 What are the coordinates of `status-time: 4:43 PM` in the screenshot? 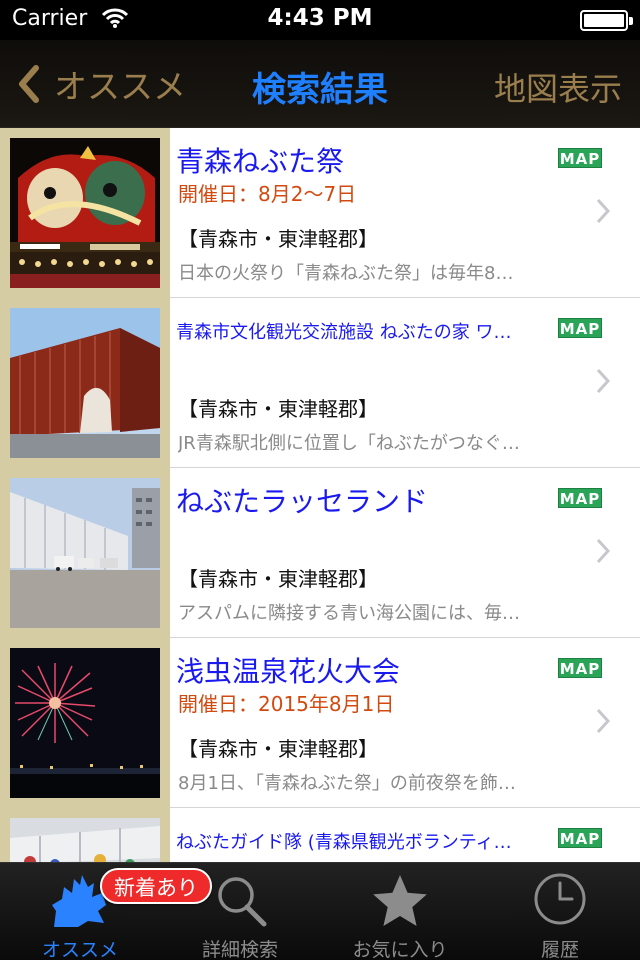 It's located at (320, 18).